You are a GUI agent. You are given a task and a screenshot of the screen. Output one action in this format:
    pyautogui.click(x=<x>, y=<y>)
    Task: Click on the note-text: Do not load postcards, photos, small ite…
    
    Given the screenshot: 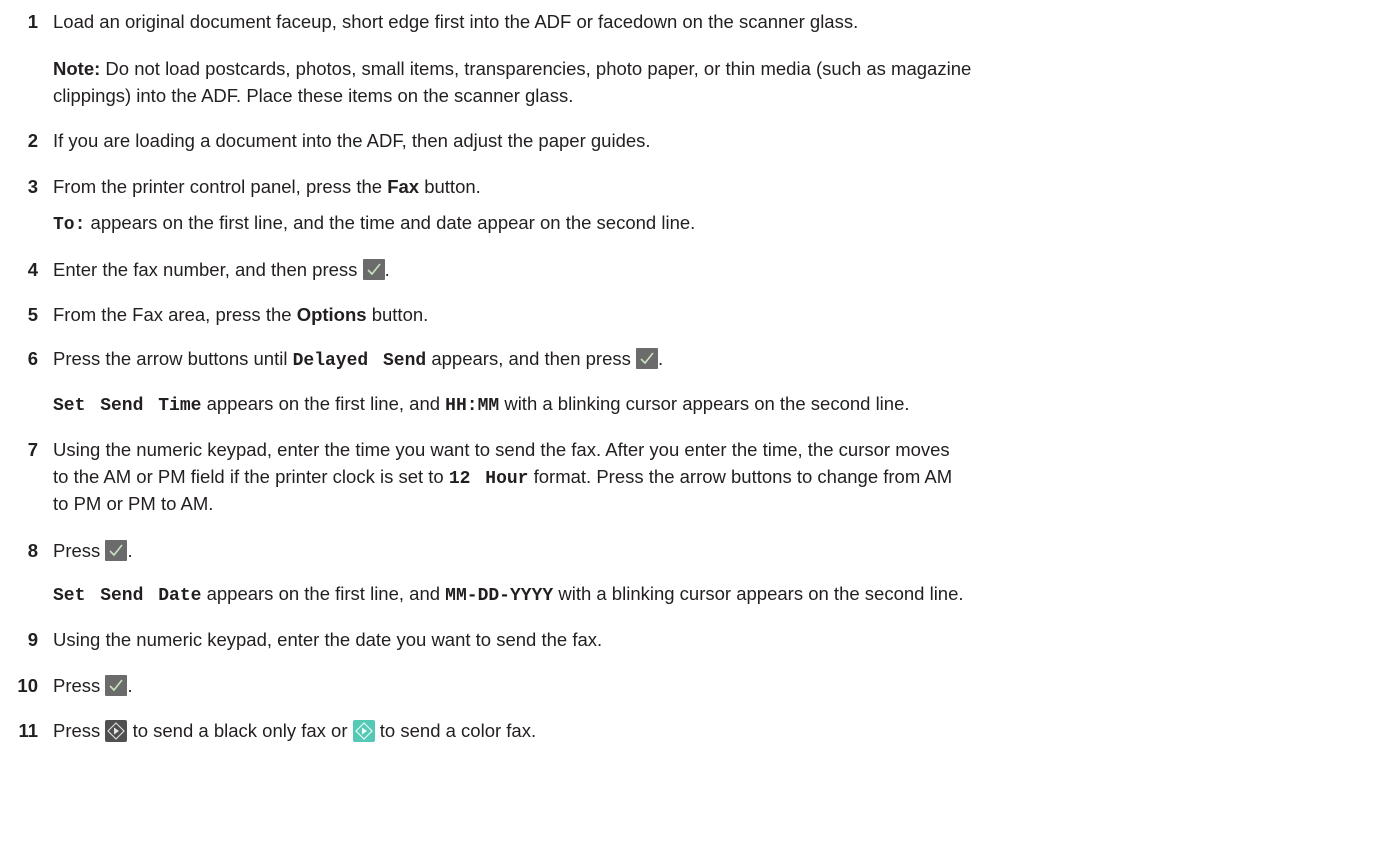 What is the action you would take?
    pyautogui.click(x=538, y=68)
    